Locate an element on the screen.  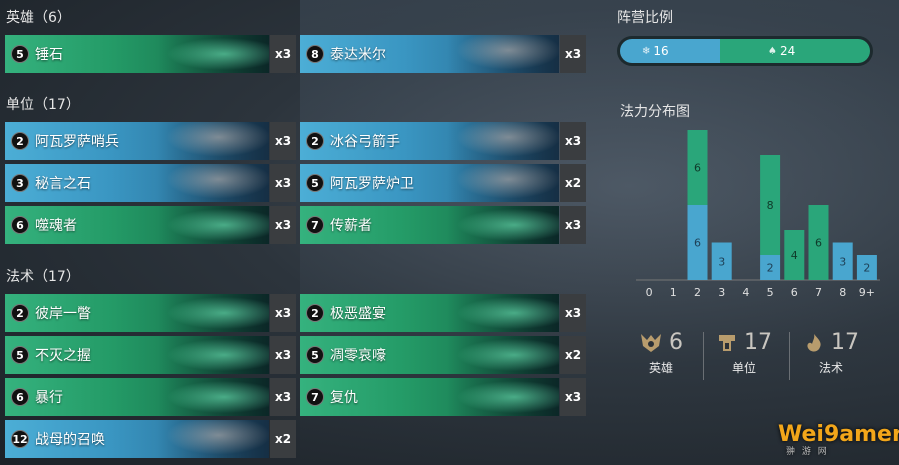
card-banner: 5 凋零哀嚎 is located at coordinates (429, 355).